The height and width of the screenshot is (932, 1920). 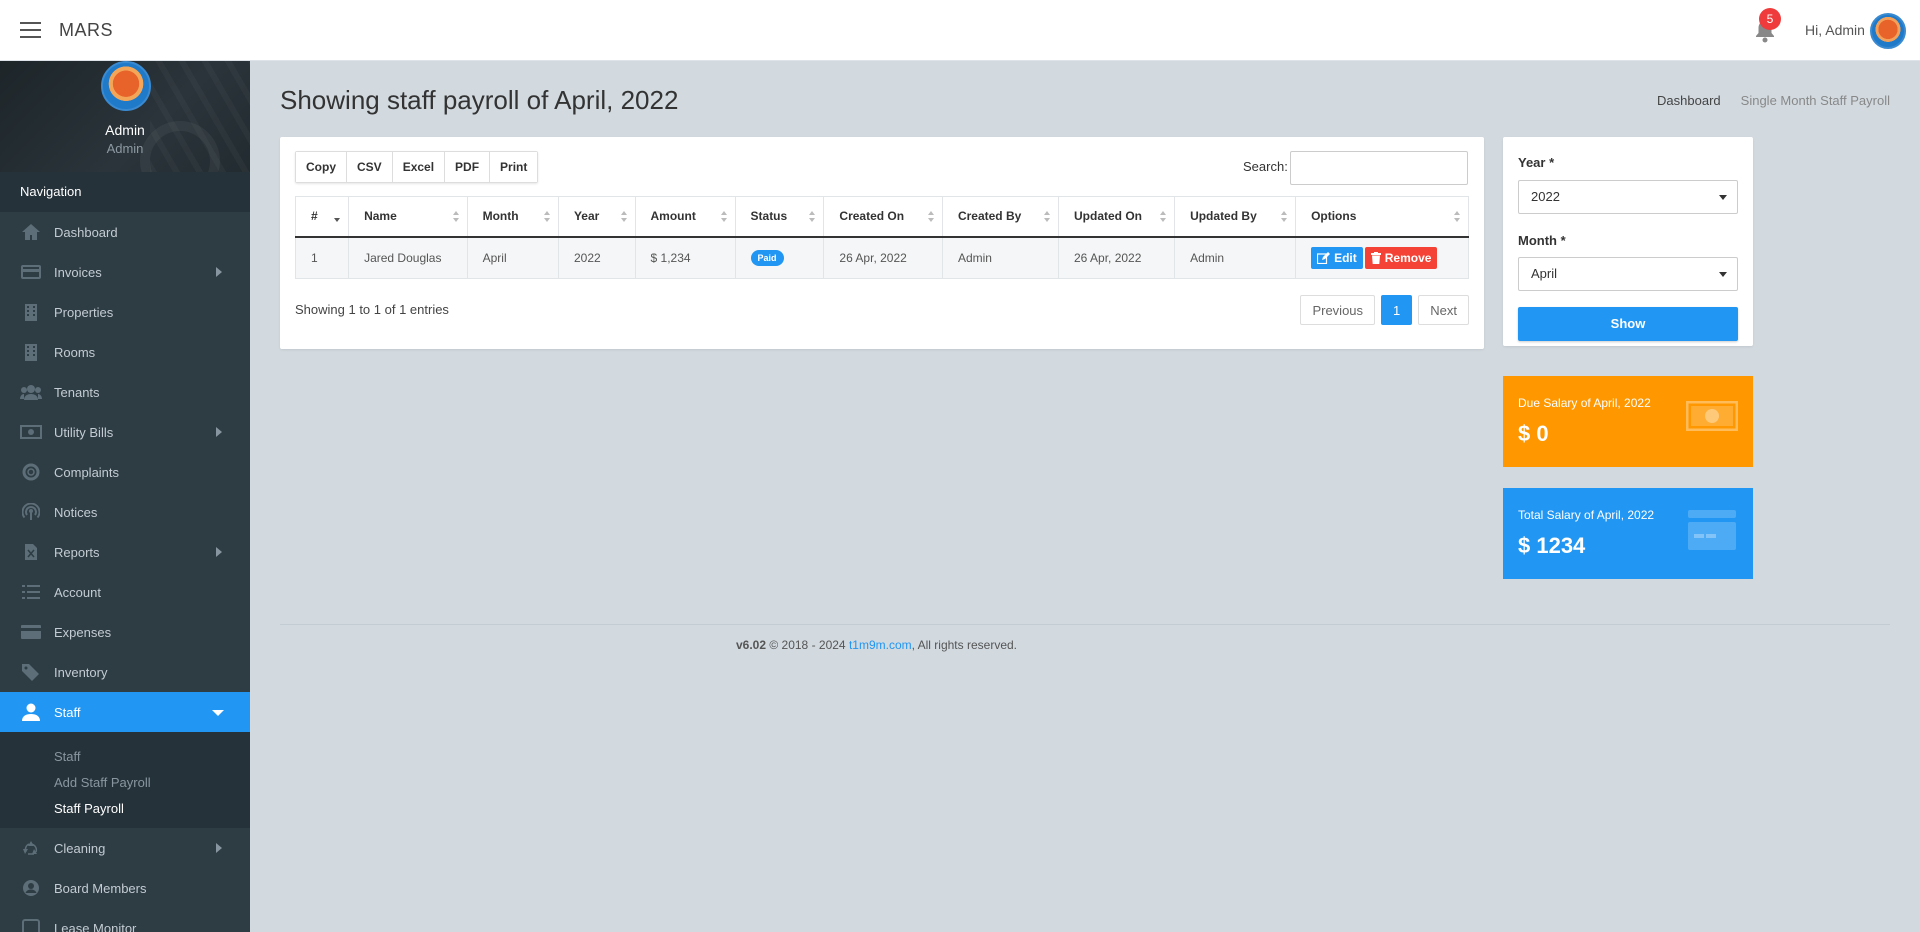 What do you see at coordinates (1552, 545) in the screenshot?
I see `total-salary-value: $ 1234` at bounding box center [1552, 545].